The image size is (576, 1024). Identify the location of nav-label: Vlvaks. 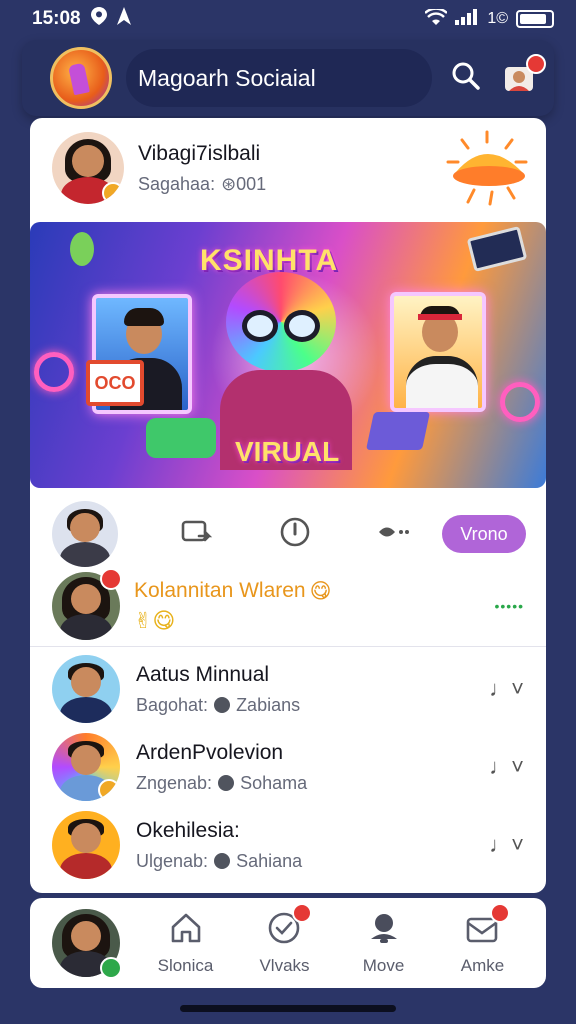
(284, 965).